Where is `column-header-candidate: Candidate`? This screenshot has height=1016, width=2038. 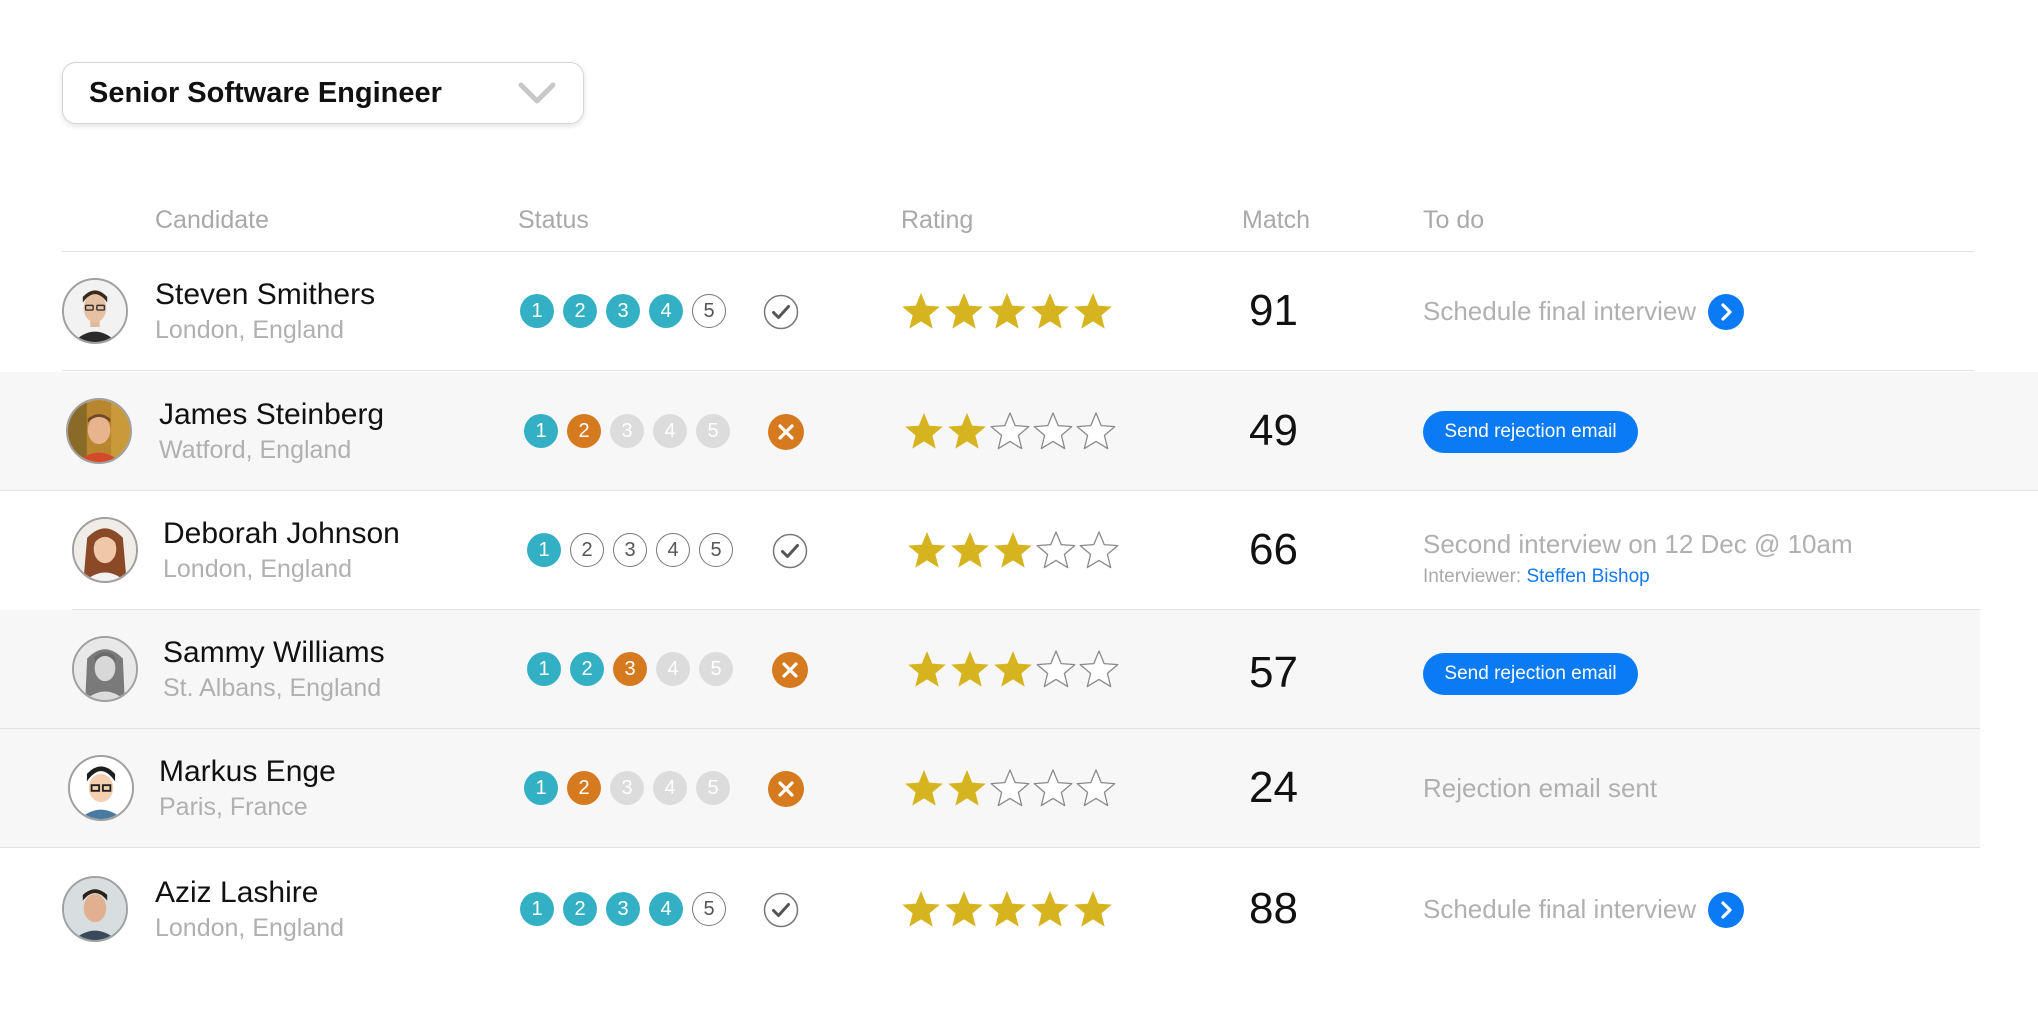 column-header-candidate: Candidate is located at coordinates (212, 220).